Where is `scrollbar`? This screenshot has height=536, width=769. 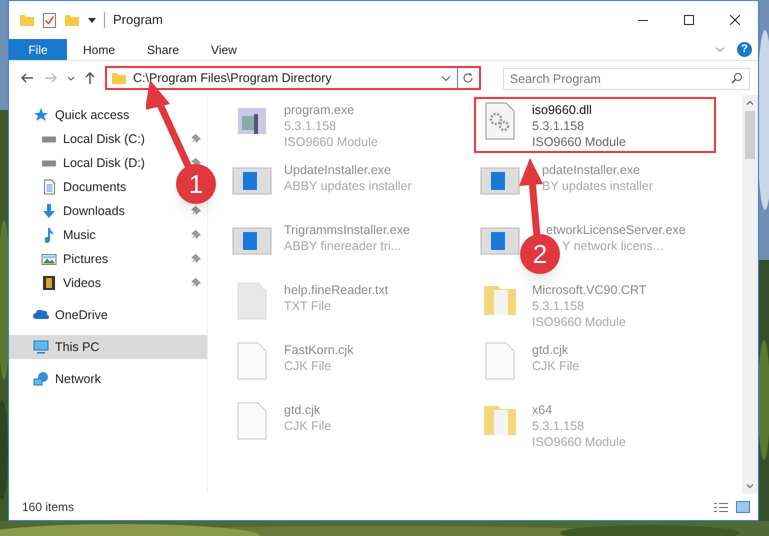
scrollbar is located at coordinates (750, 294).